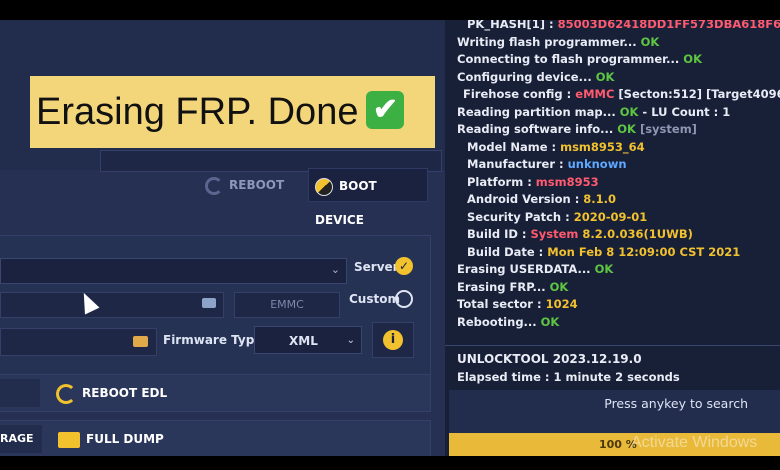 The image size is (780, 470). Describe the element at coordinates (215, 438) in the screenshot. I see `operation-row: RAGE FULL DUMP` at that location.